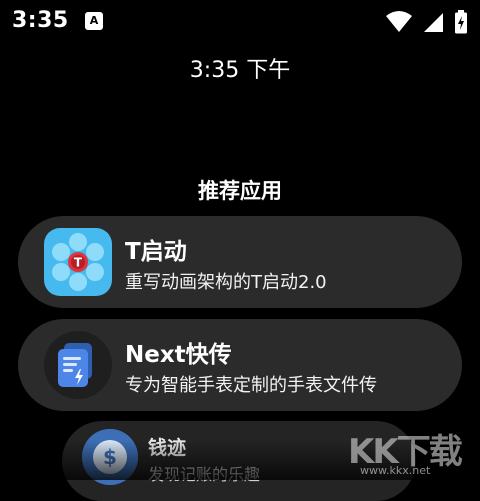  What do you see at coordinates (167, 448) in the screenshot?
I see `app-title: 钱迹` at bounding box center [167, 448].